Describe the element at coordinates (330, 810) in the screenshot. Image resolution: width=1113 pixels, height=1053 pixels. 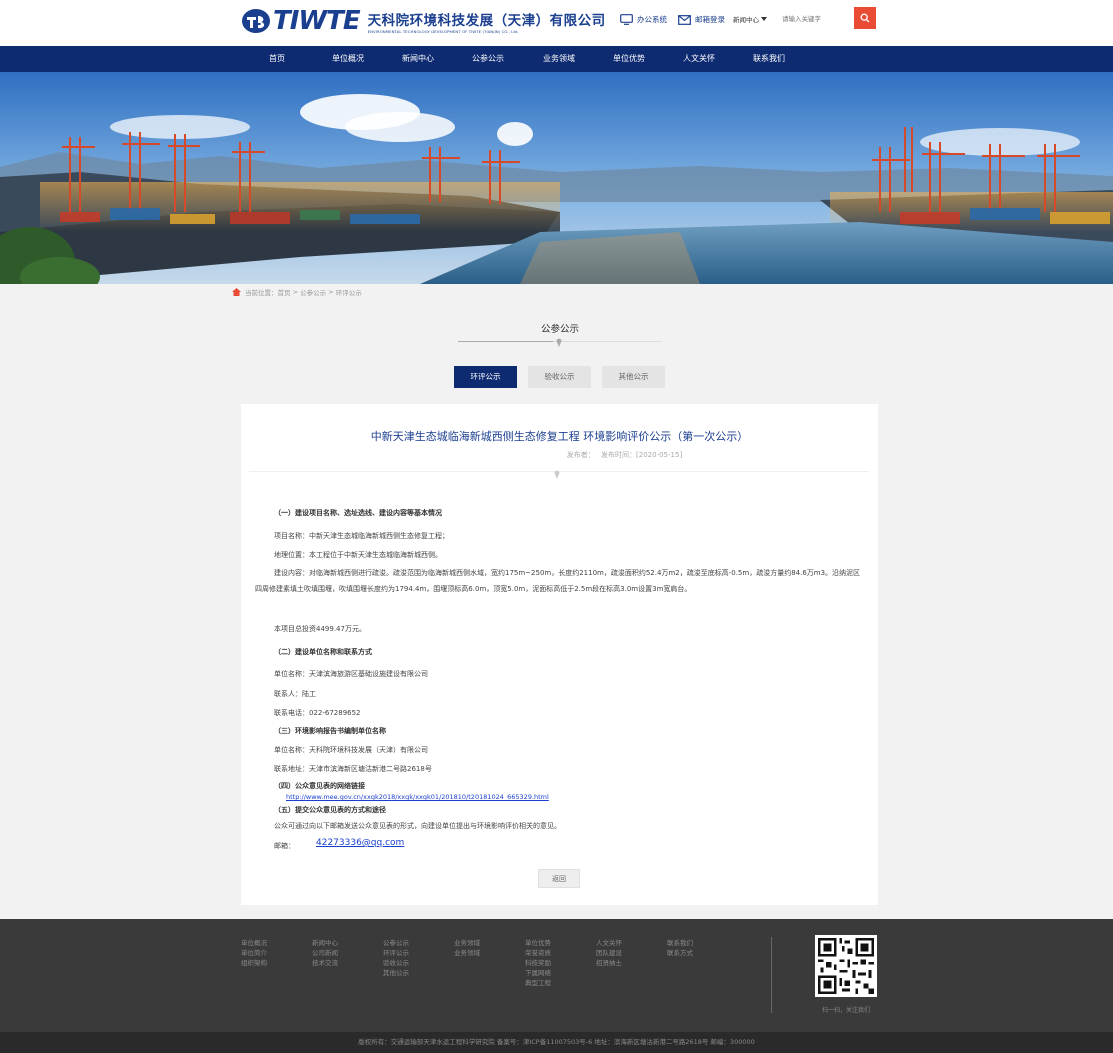
I see `section-5-heading: （五）提交公众意见表的方式和途径` at that location.